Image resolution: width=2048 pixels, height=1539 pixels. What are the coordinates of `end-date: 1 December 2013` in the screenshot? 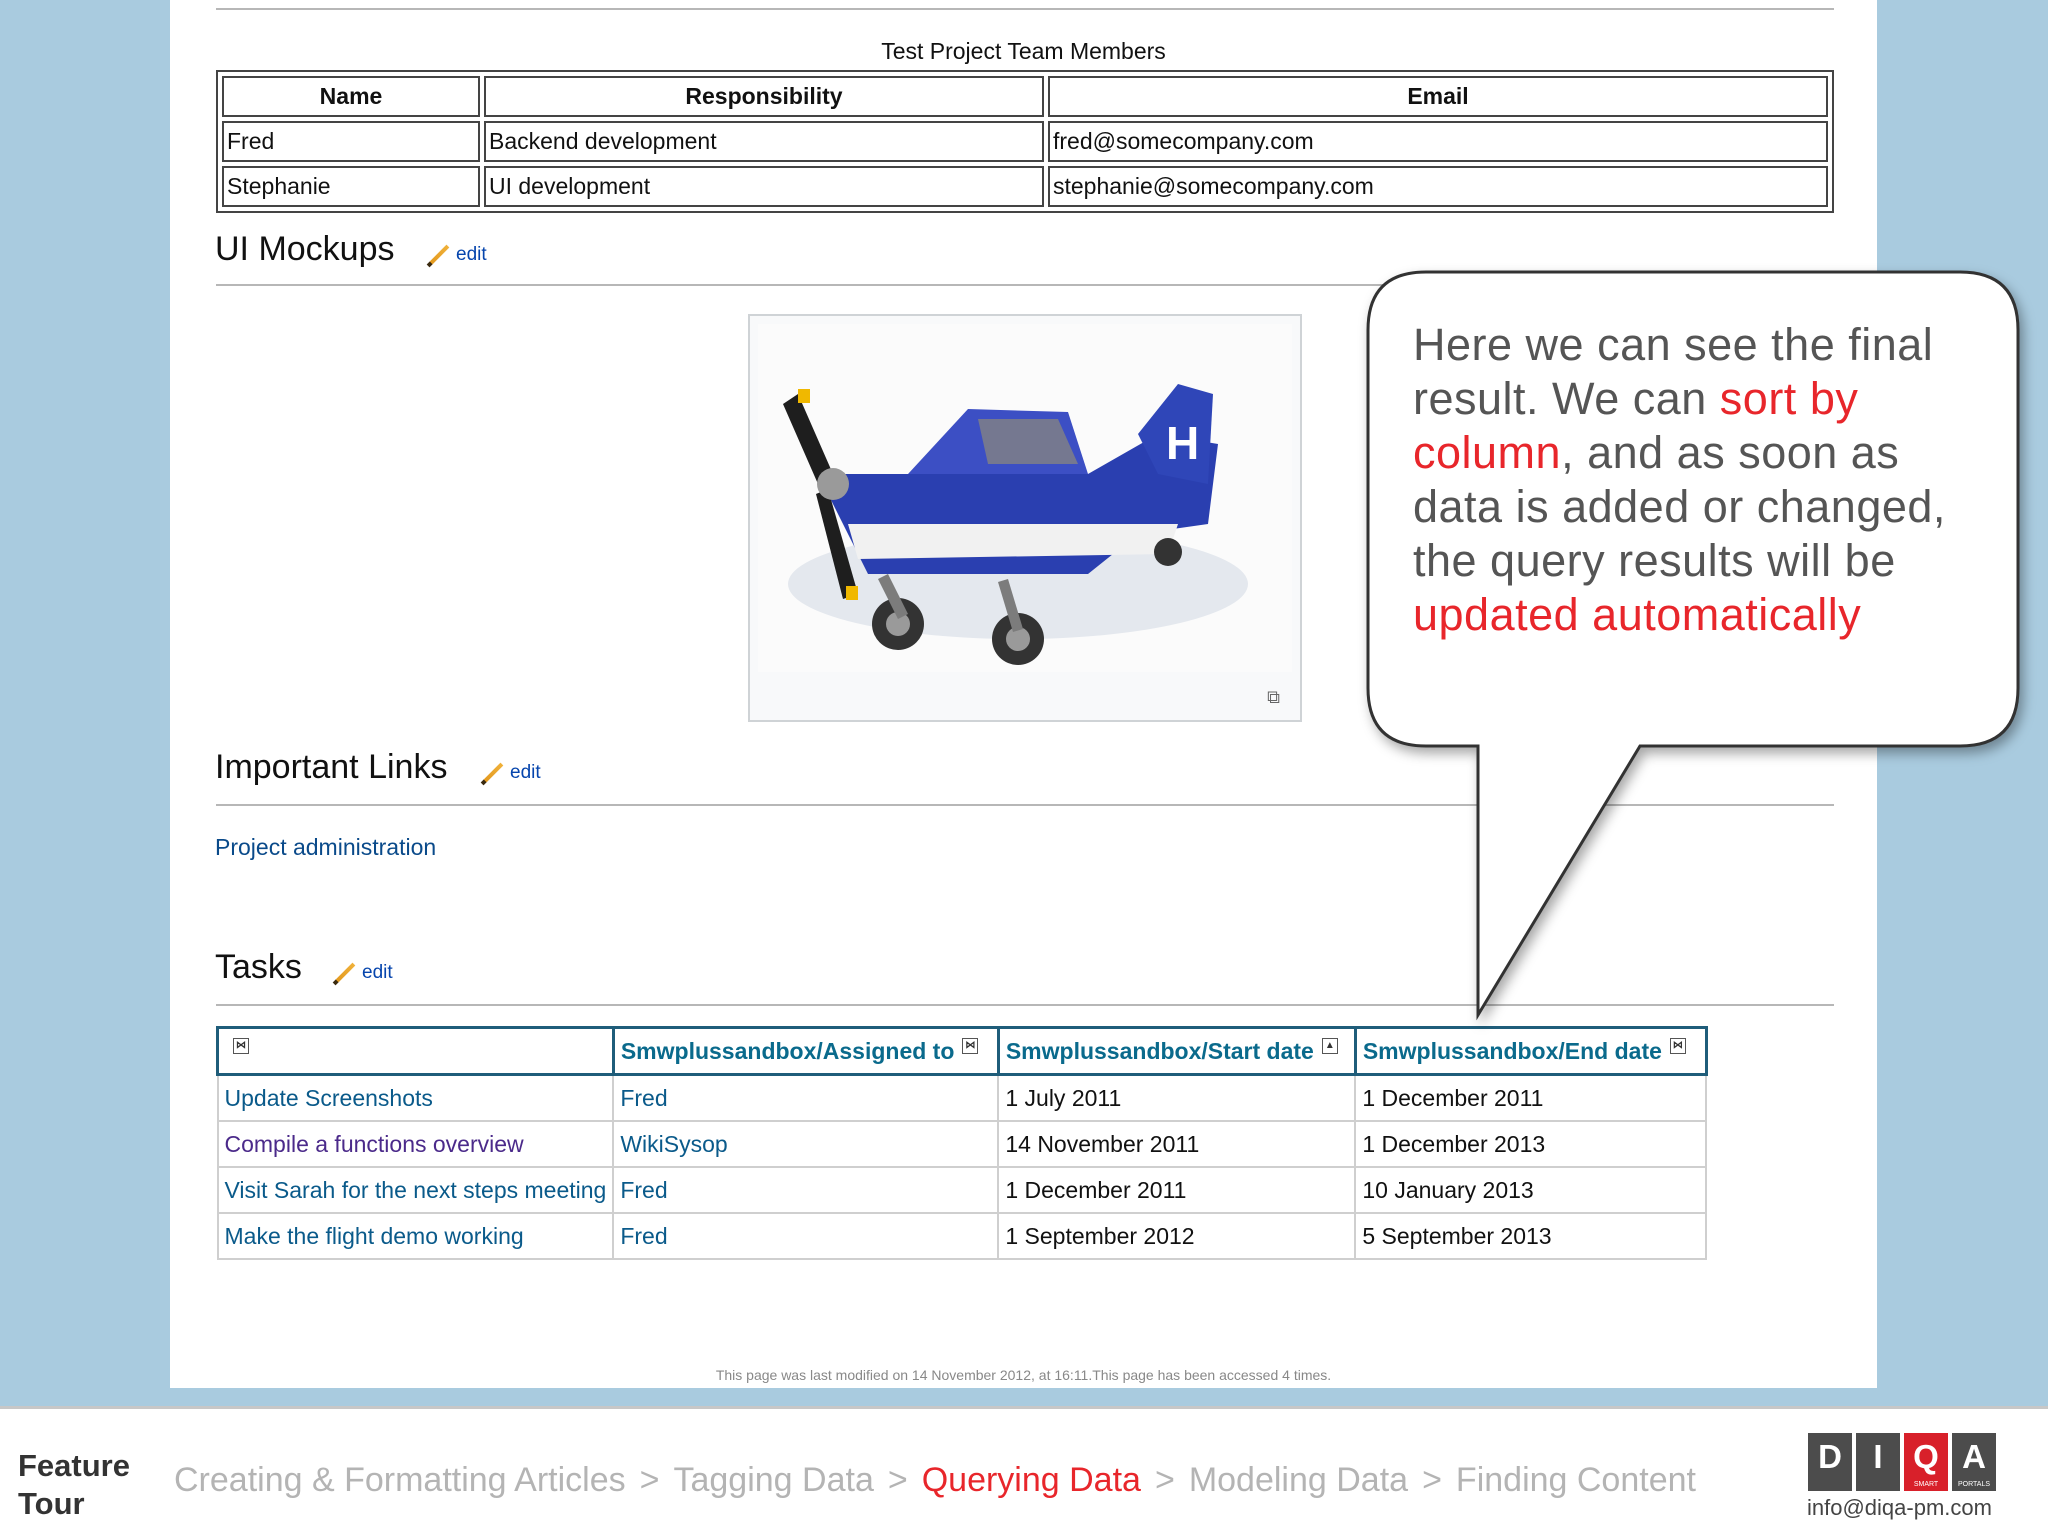 It's located at (1531, 1144).